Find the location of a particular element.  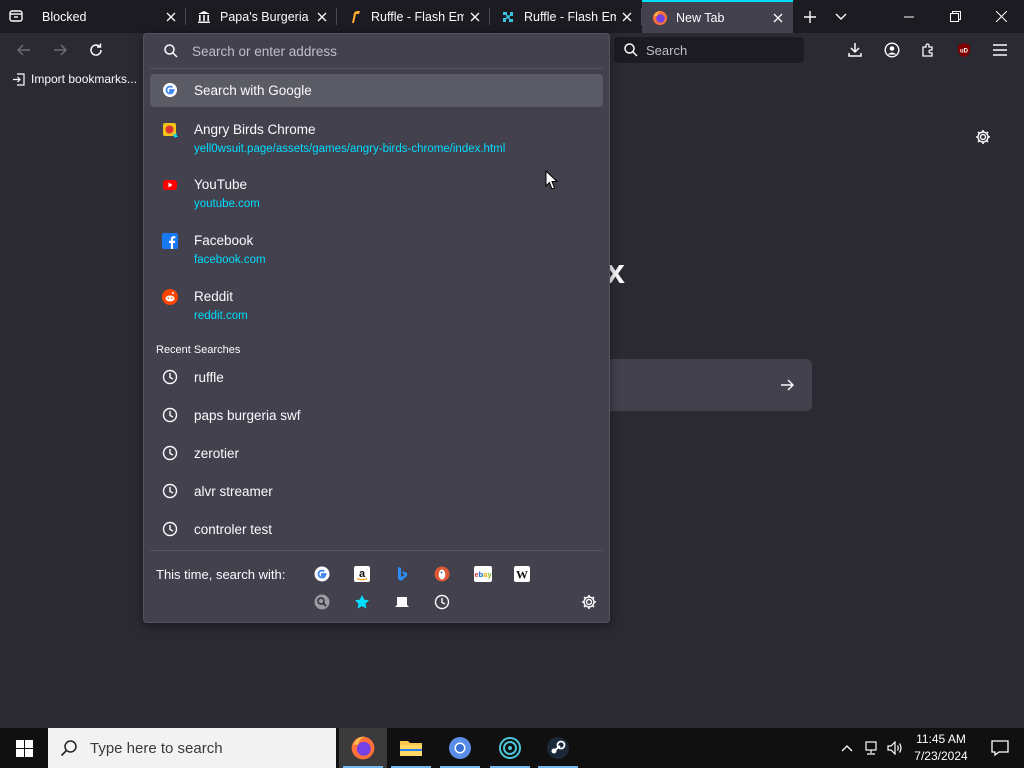

search-with-google-label: Search with Google is located at coordinates (253, 90).